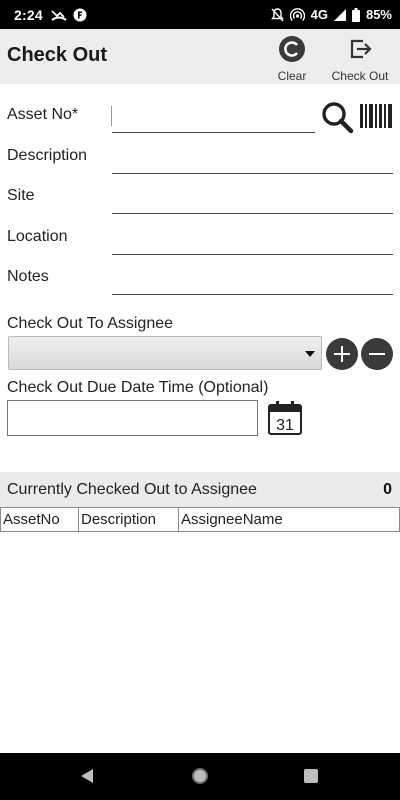 The width and height of the screenshot is (400, 800). Describe the element at coordinates (138, 387) in the screenshot. I see `due-date-label: Check Out Due Date Time (Optional)` at that location.